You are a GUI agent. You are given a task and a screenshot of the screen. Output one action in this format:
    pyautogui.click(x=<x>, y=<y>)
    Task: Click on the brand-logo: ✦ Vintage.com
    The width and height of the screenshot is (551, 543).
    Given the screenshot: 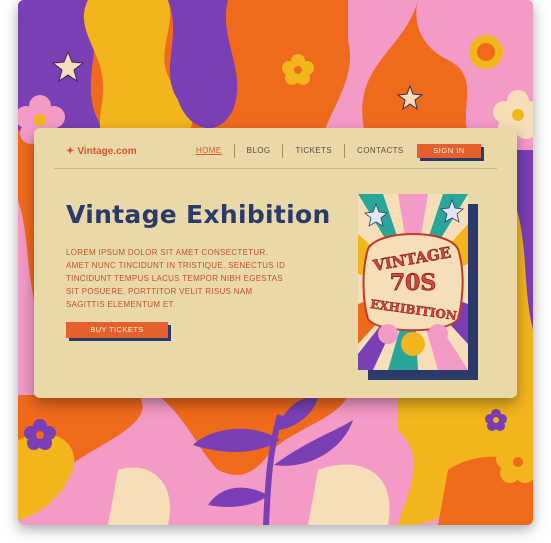 What is the action you would take?
    pyautogui.click(x=101, y=151)
    